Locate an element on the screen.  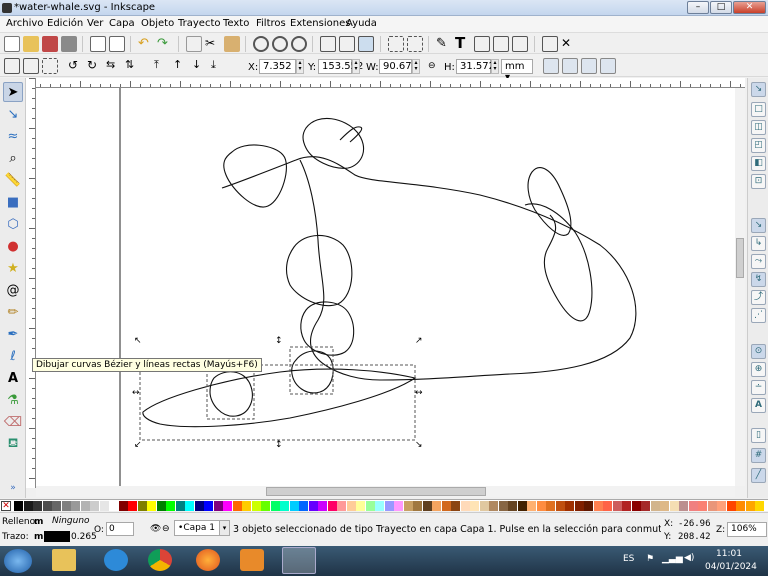
snap-guide-icon: ╱ is located at coordinates (758, 475).